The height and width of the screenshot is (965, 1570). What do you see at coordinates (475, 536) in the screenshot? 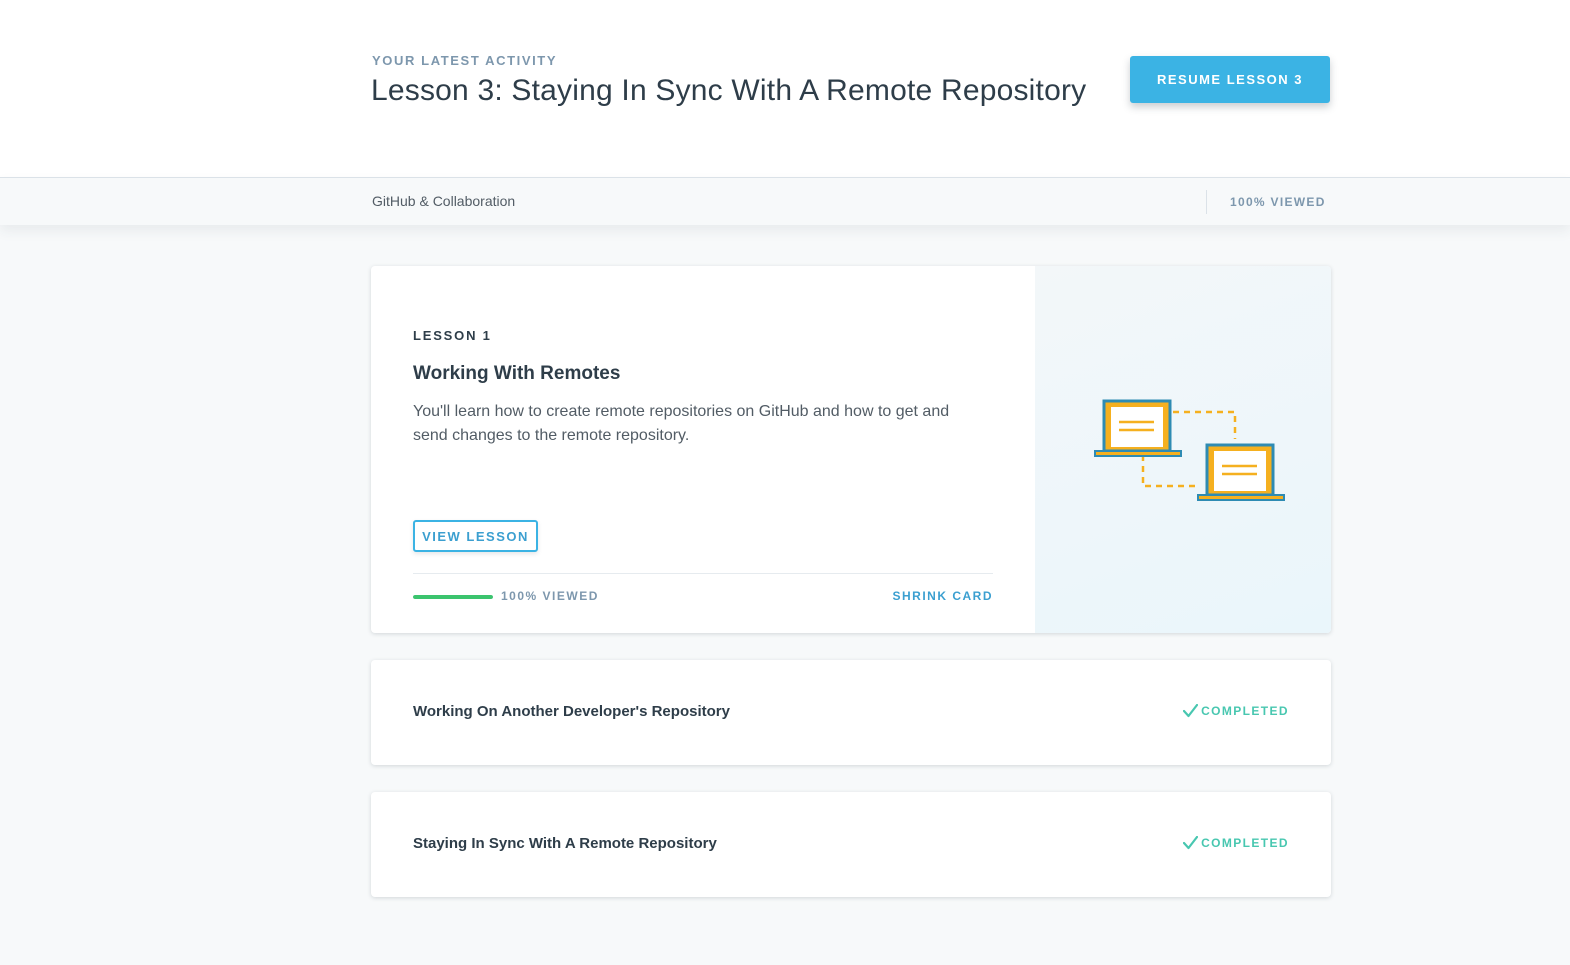
I see `view-lesson-button: VIEW LESSON` at bounding box center [475, 536].